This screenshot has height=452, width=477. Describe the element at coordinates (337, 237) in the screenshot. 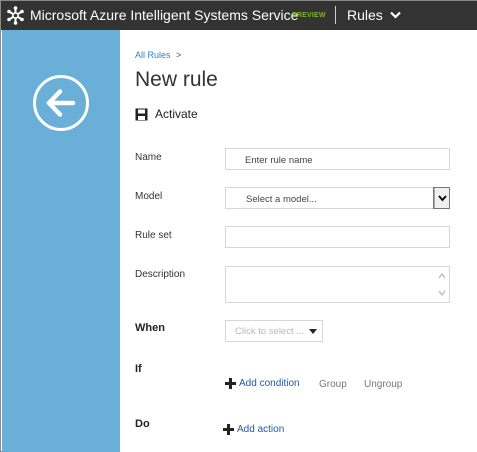

I see `rule-set-input` at that location.